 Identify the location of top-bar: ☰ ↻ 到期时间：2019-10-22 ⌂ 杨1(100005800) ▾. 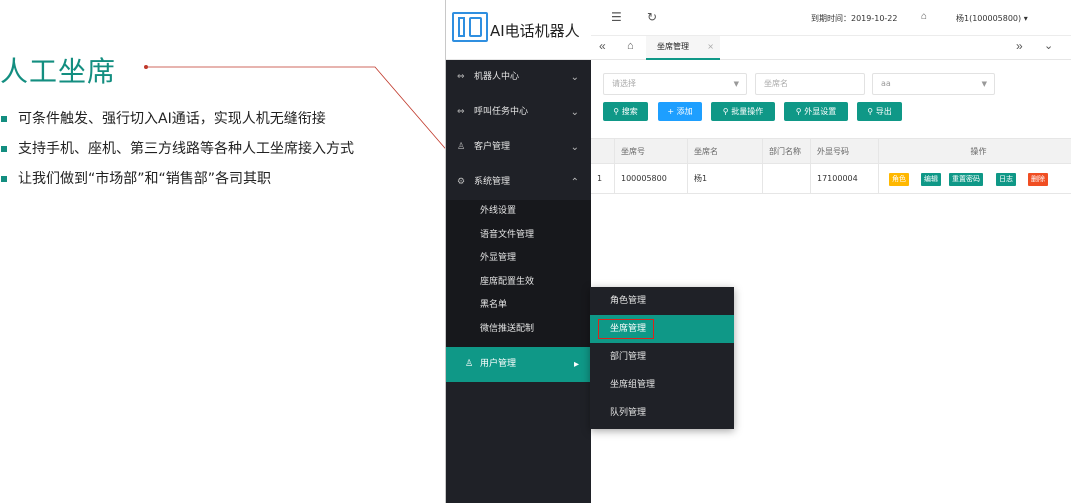
(831, 18).